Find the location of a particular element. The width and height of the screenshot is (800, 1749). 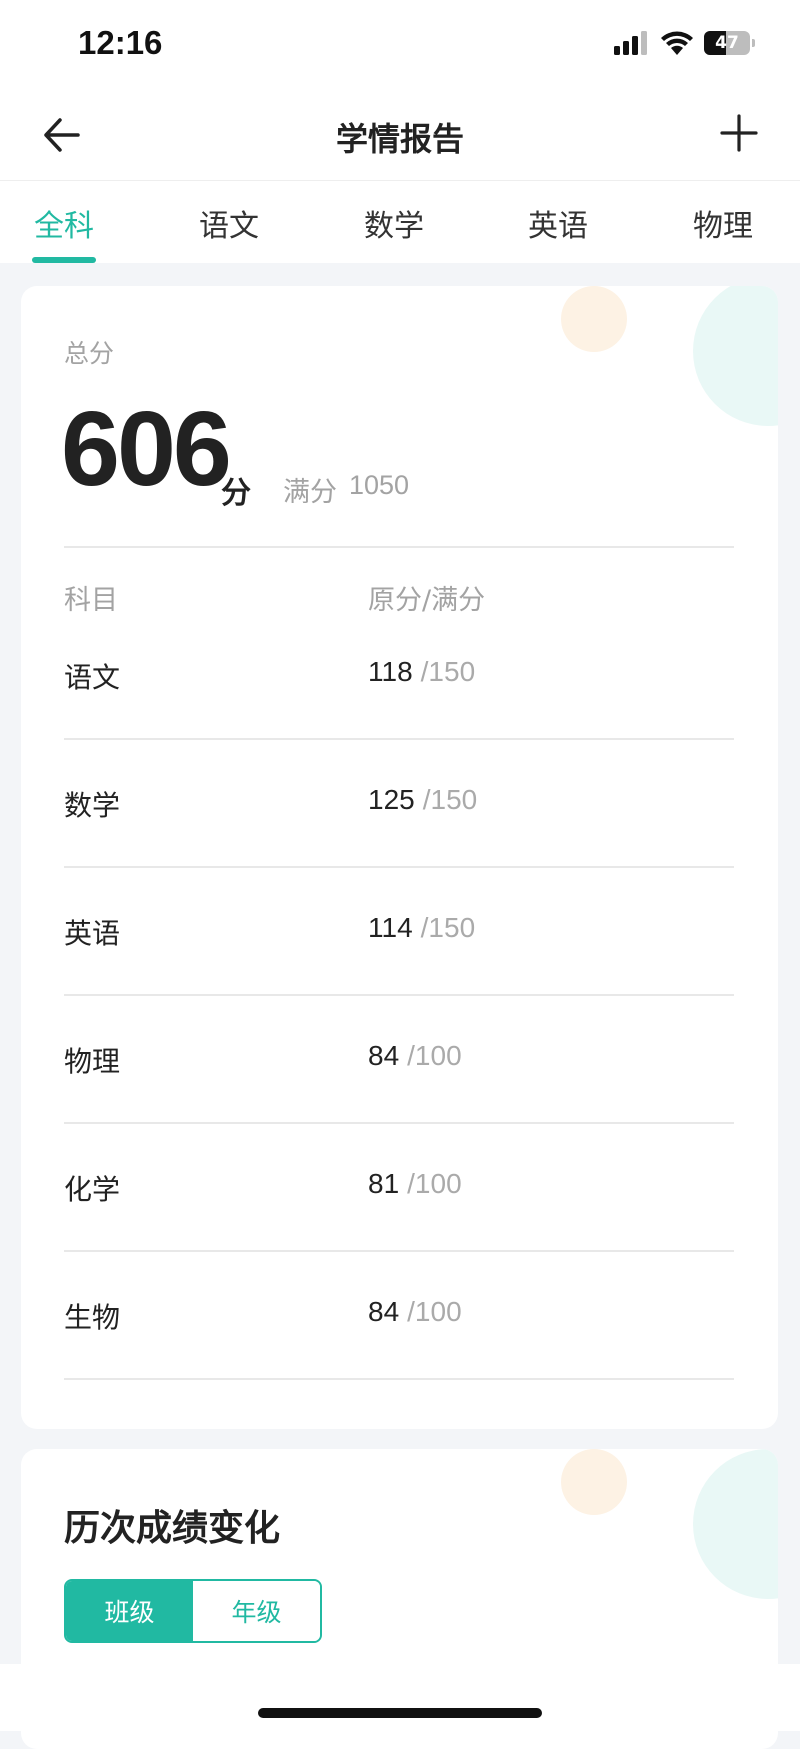

page-title: 学情报告 is located at coordinates (399, 139).